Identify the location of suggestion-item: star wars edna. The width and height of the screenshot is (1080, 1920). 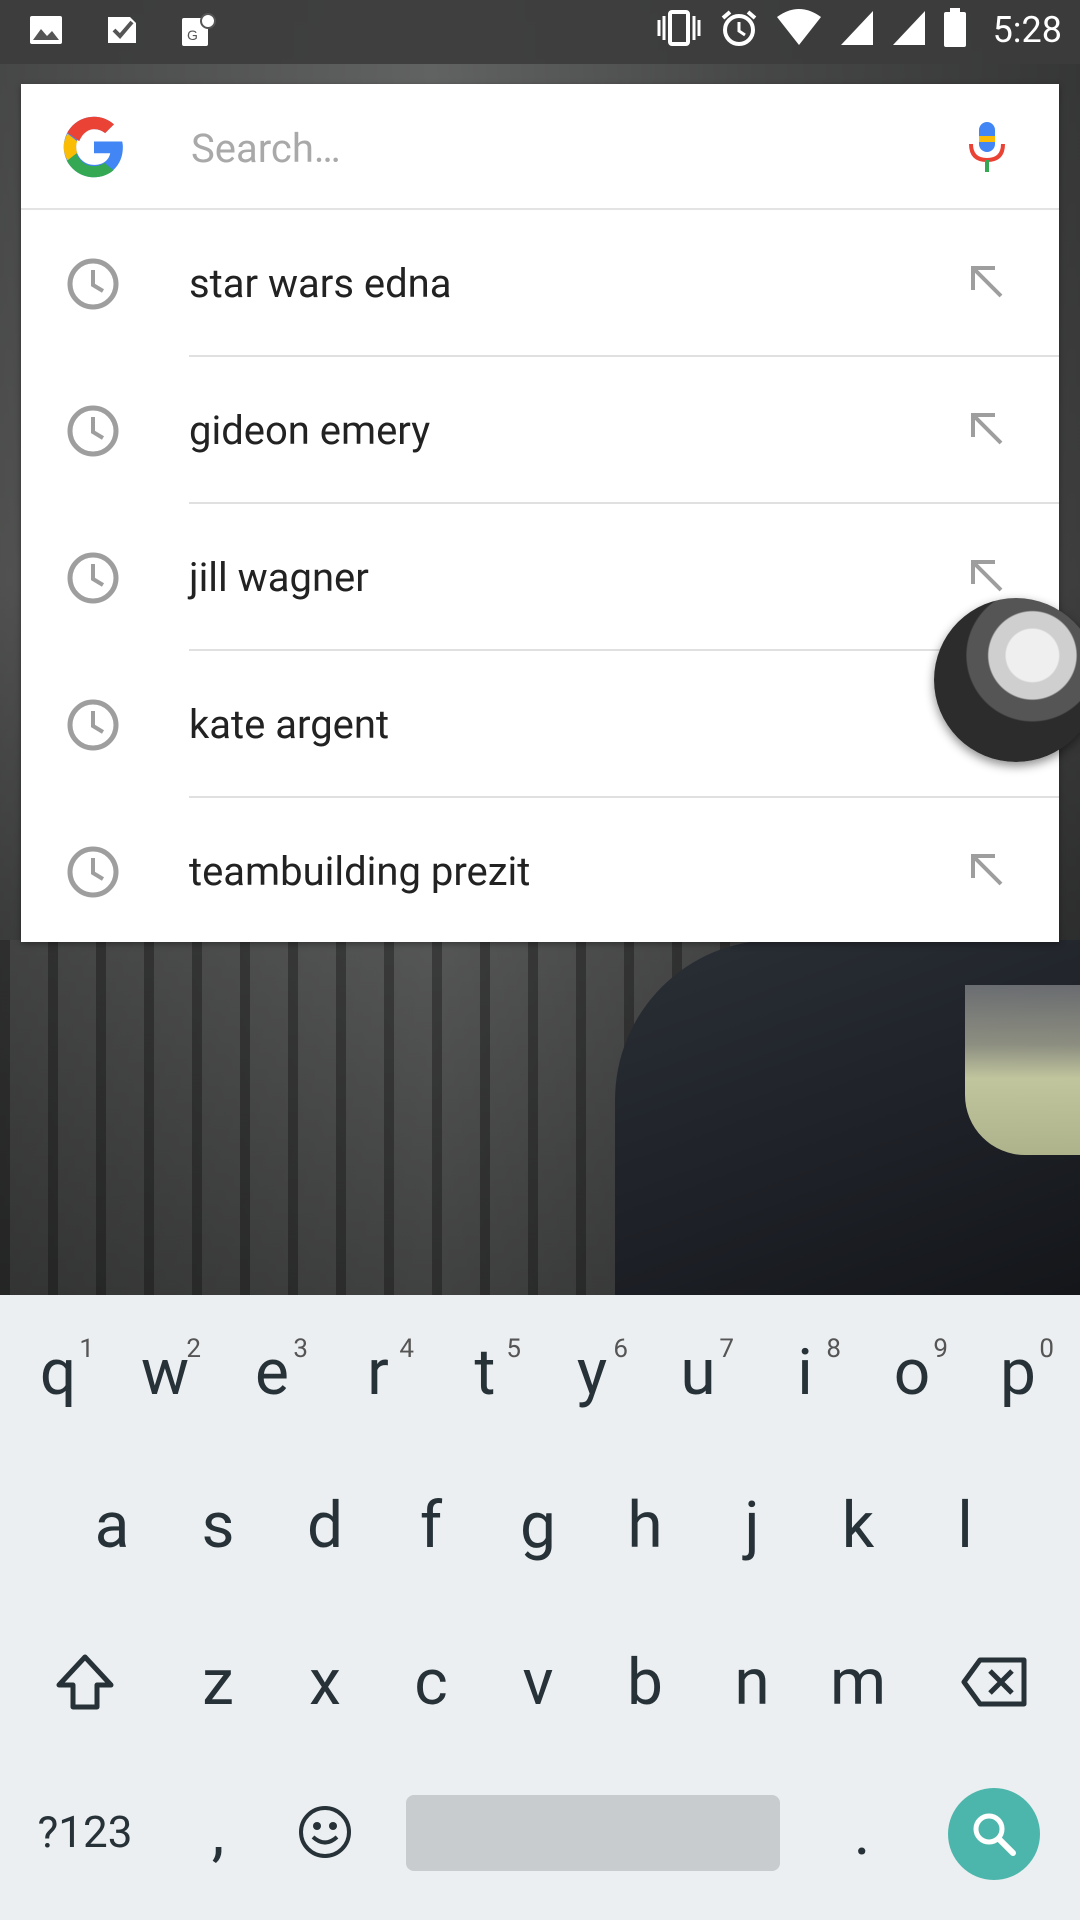
(540, 283).